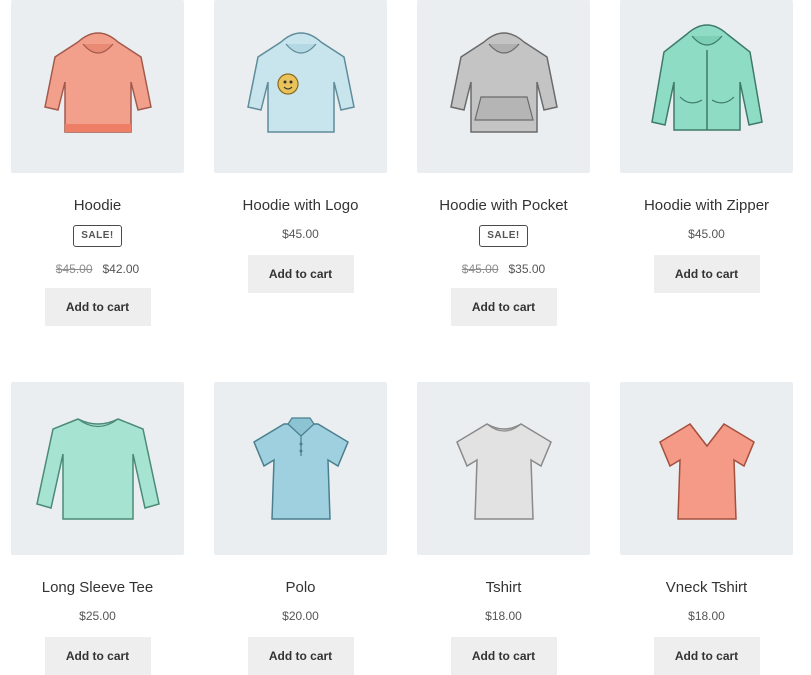 The image size is (811, 675). Describe the element at coordinates (300, 616) in the screenshot. I see `product-price: $20.00` at that location.